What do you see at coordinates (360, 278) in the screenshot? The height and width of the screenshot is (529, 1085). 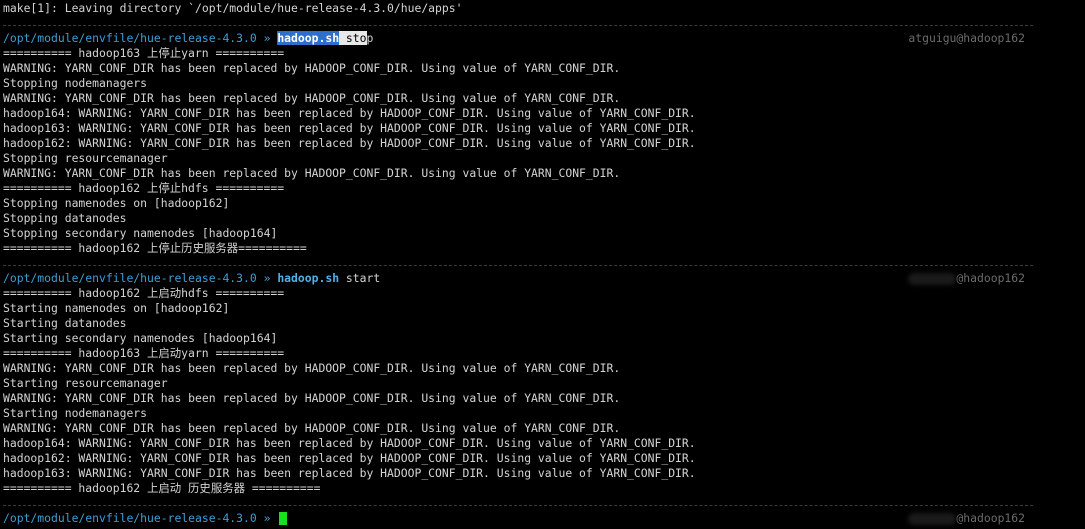 I see `command-arg: start` at bounding box center [360, 278].